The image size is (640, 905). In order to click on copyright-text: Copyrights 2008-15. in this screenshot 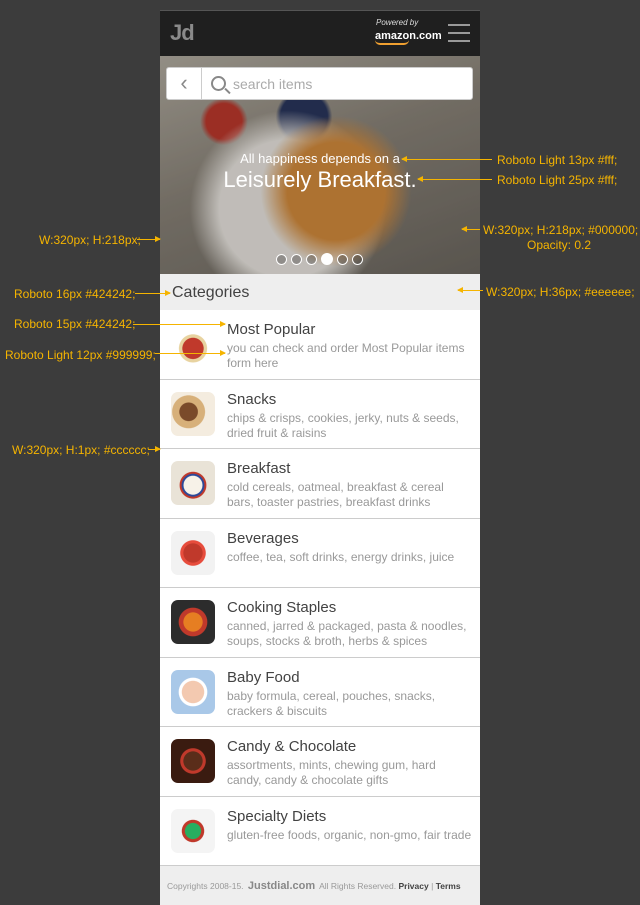, I will do `click(205, 886)`.